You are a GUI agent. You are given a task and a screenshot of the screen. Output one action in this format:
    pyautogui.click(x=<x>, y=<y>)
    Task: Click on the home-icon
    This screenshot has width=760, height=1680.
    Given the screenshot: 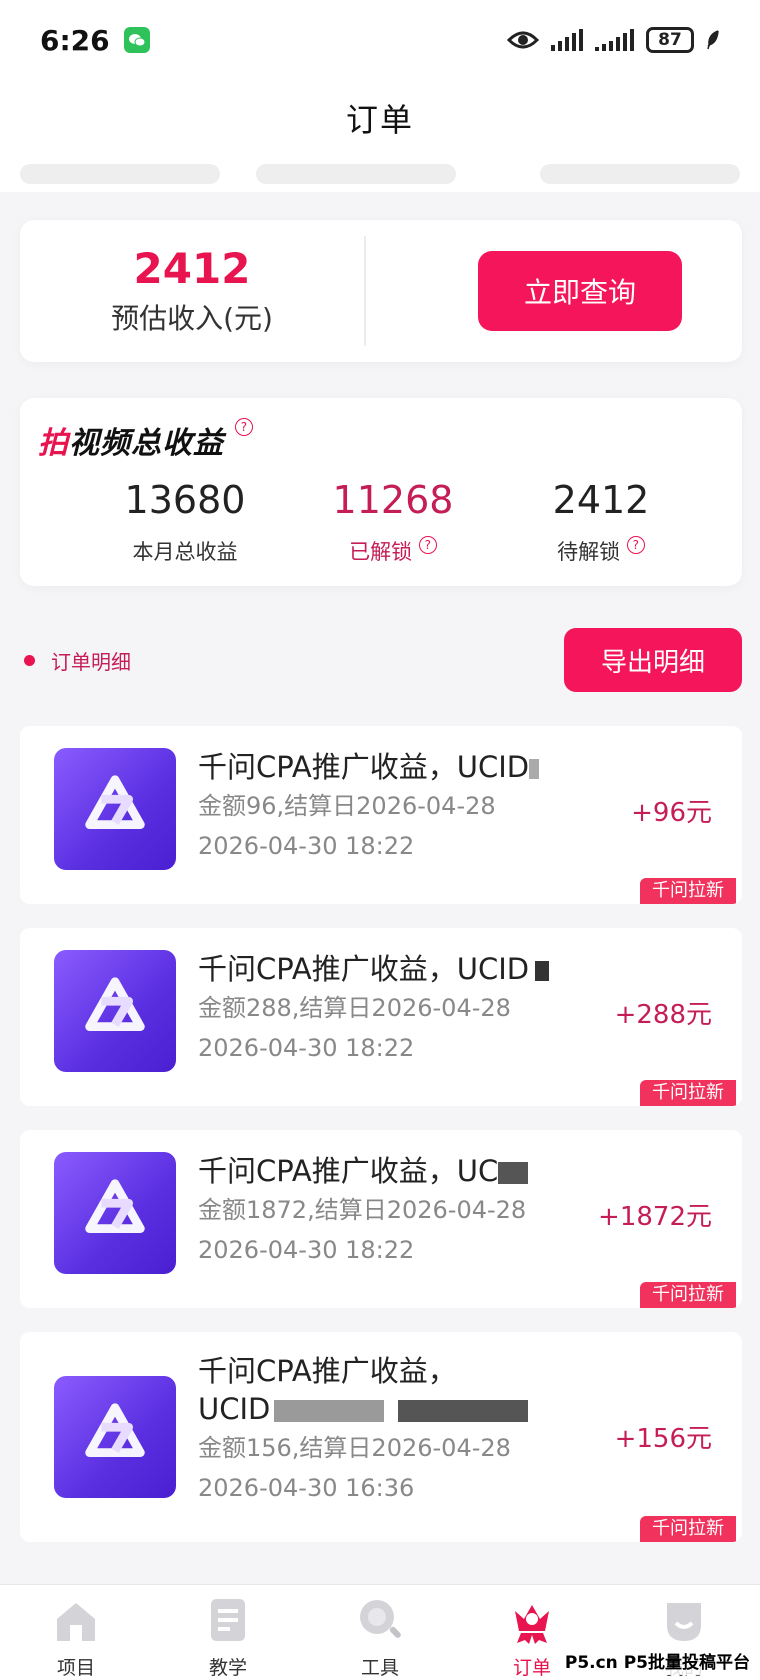 What is the action you would take?
    pyautogui.click(x=76, y=1622)
    